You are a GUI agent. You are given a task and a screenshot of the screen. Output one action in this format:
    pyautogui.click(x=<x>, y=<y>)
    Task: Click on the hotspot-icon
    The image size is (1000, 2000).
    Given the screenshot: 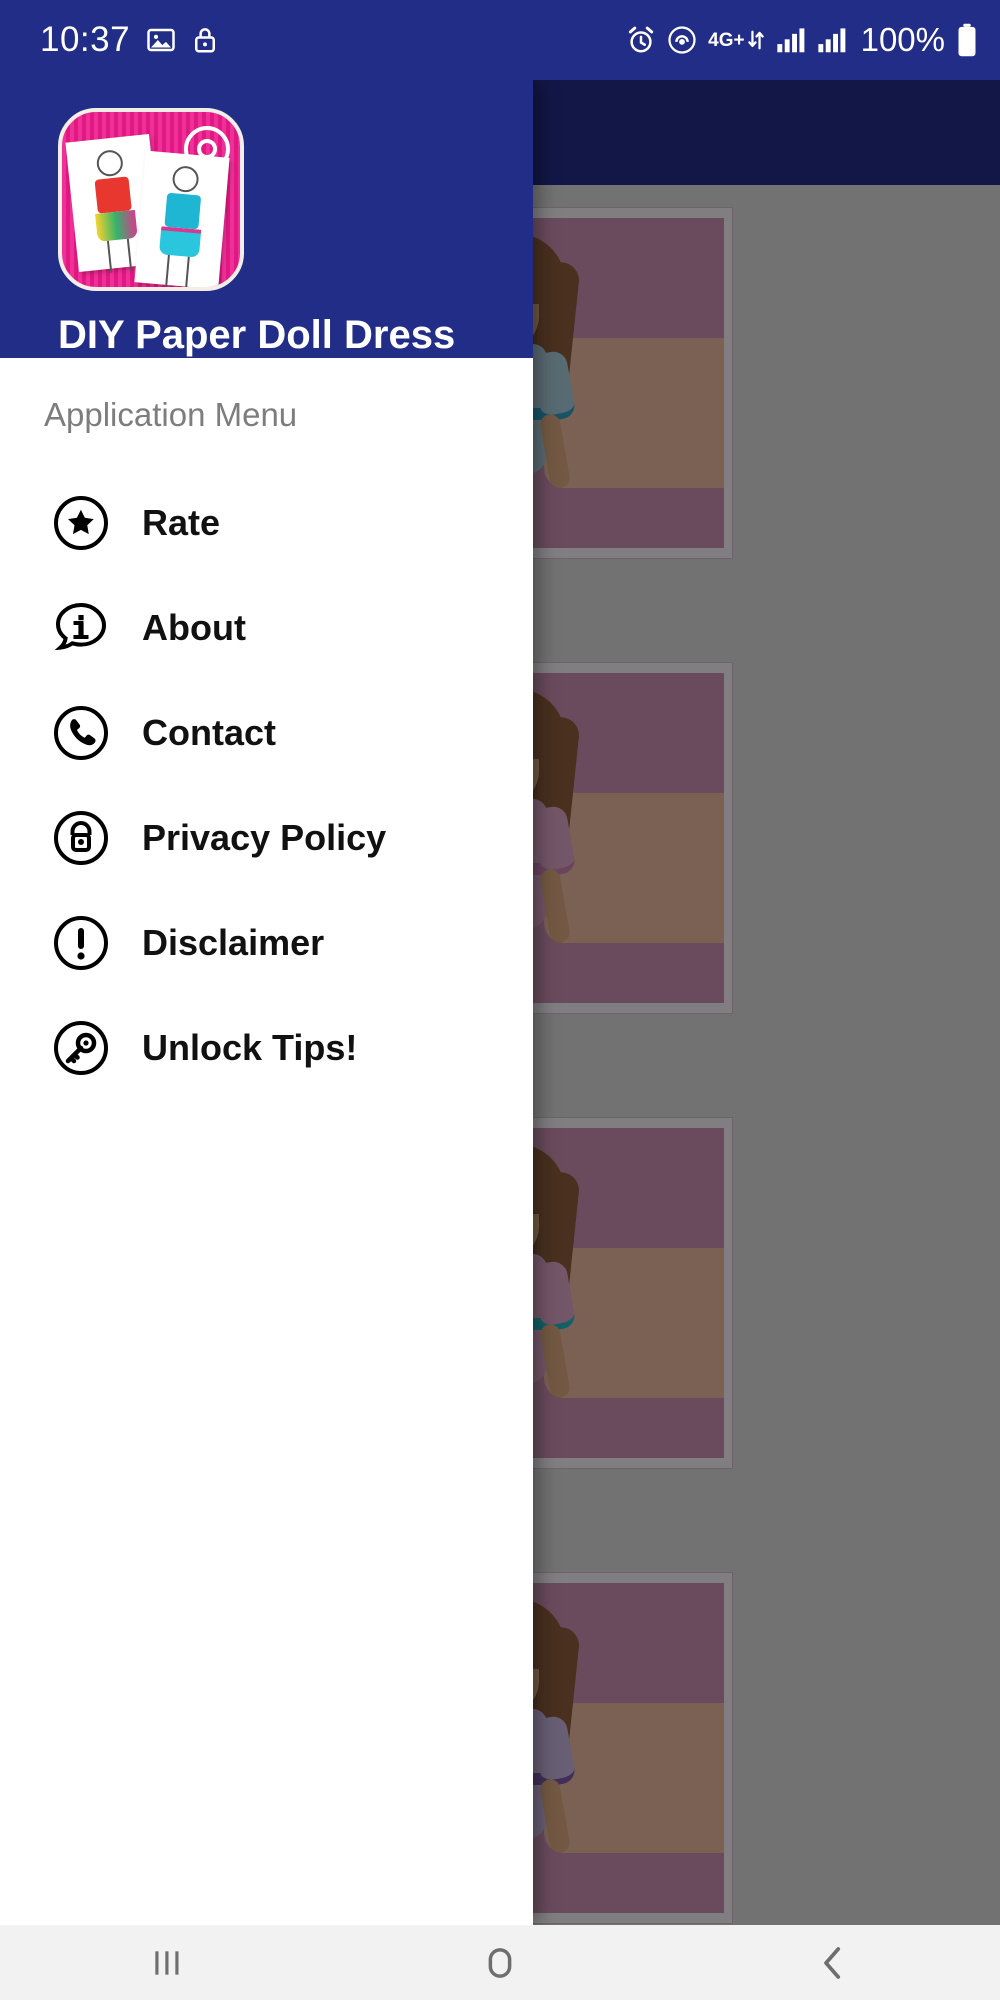 What is the action you would take?
    pyautogui.click(x=682, y=40)
    